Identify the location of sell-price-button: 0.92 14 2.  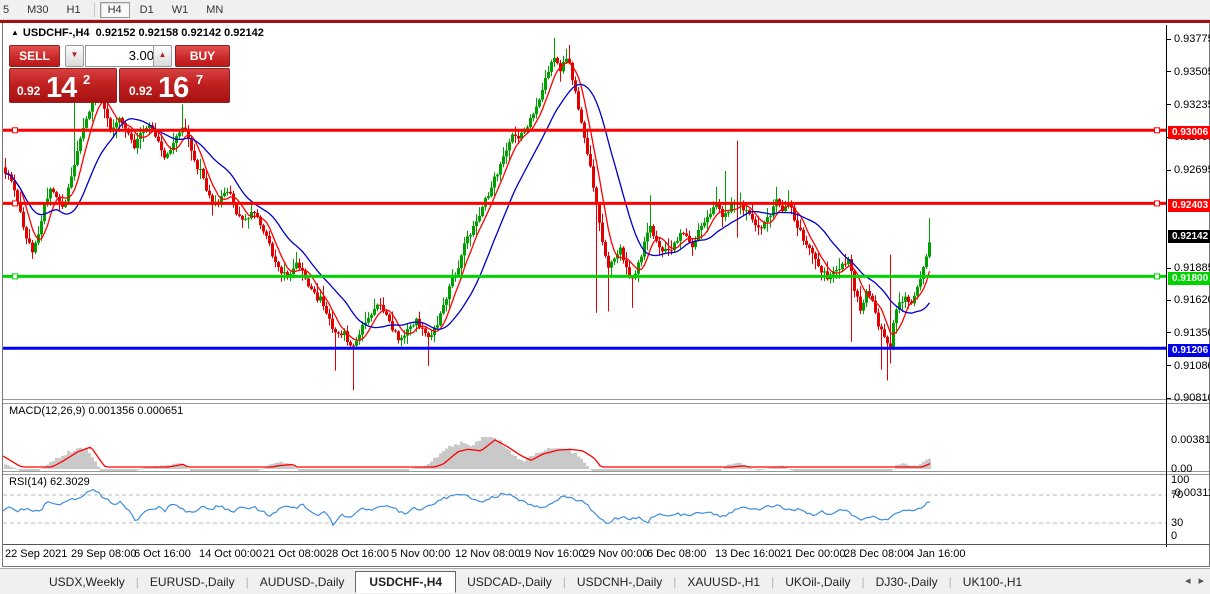
(63, 86).